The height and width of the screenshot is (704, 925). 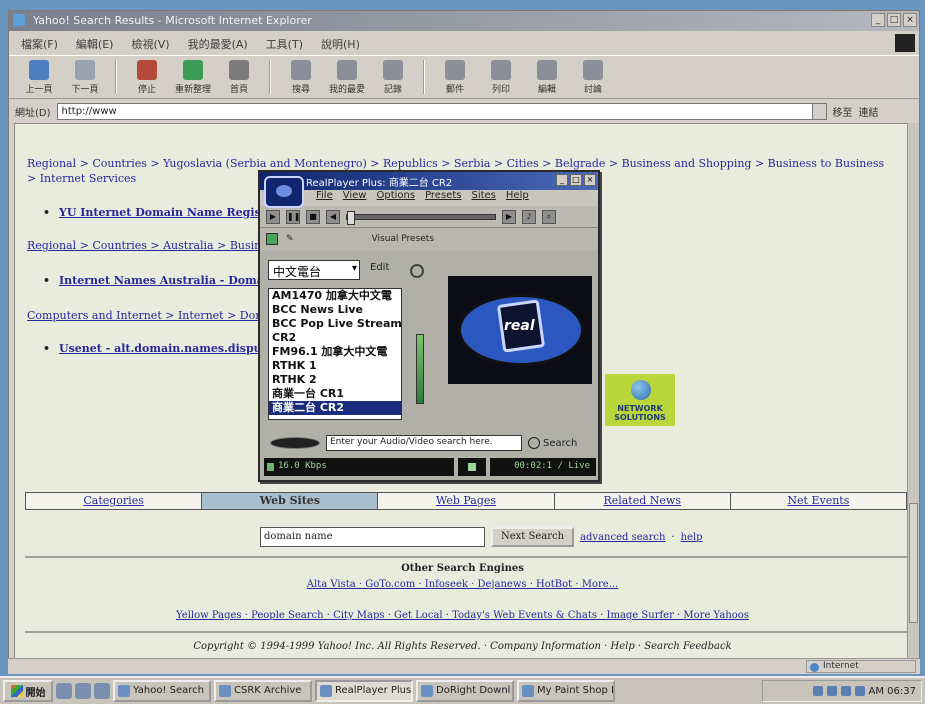 What do you see at coordinates (552, 443) in the screenshot?
I see `av-search-button: Search` at bounding box center [552, 443].